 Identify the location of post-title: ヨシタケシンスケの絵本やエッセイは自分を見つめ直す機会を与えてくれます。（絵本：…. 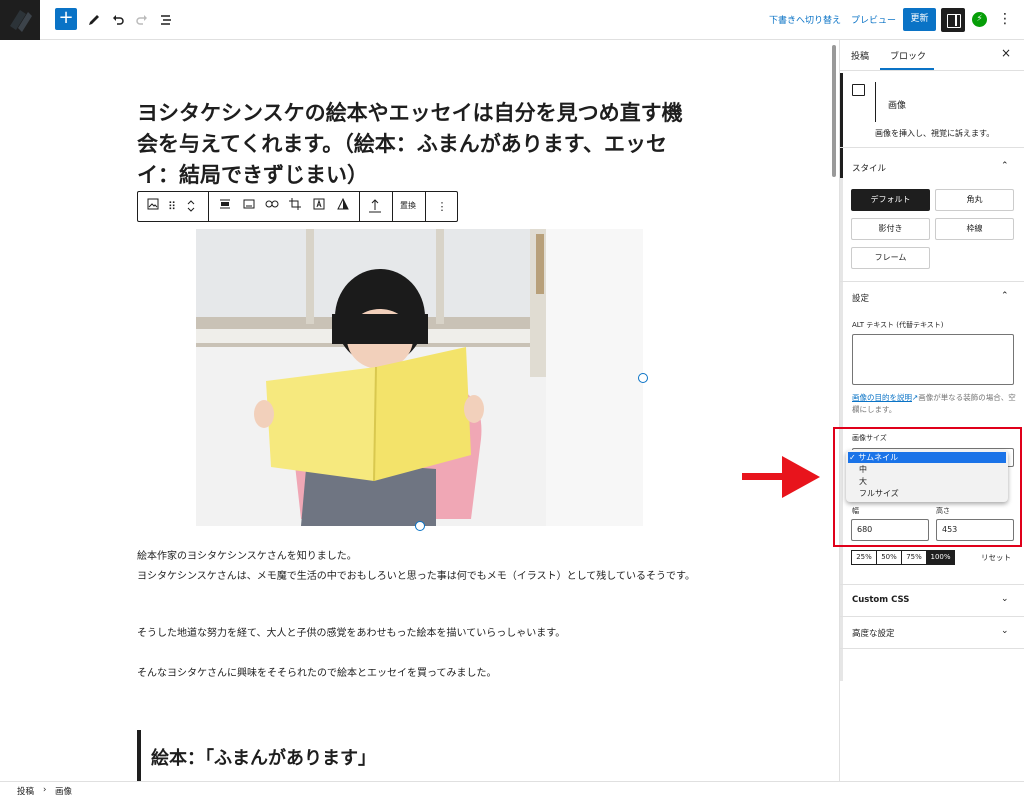
(417, 144).